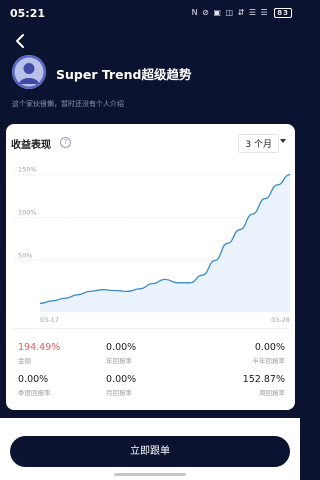 This screenshot has height=480, width=320. I want to click on x-tick-label: 03-17, so click(49, 320).